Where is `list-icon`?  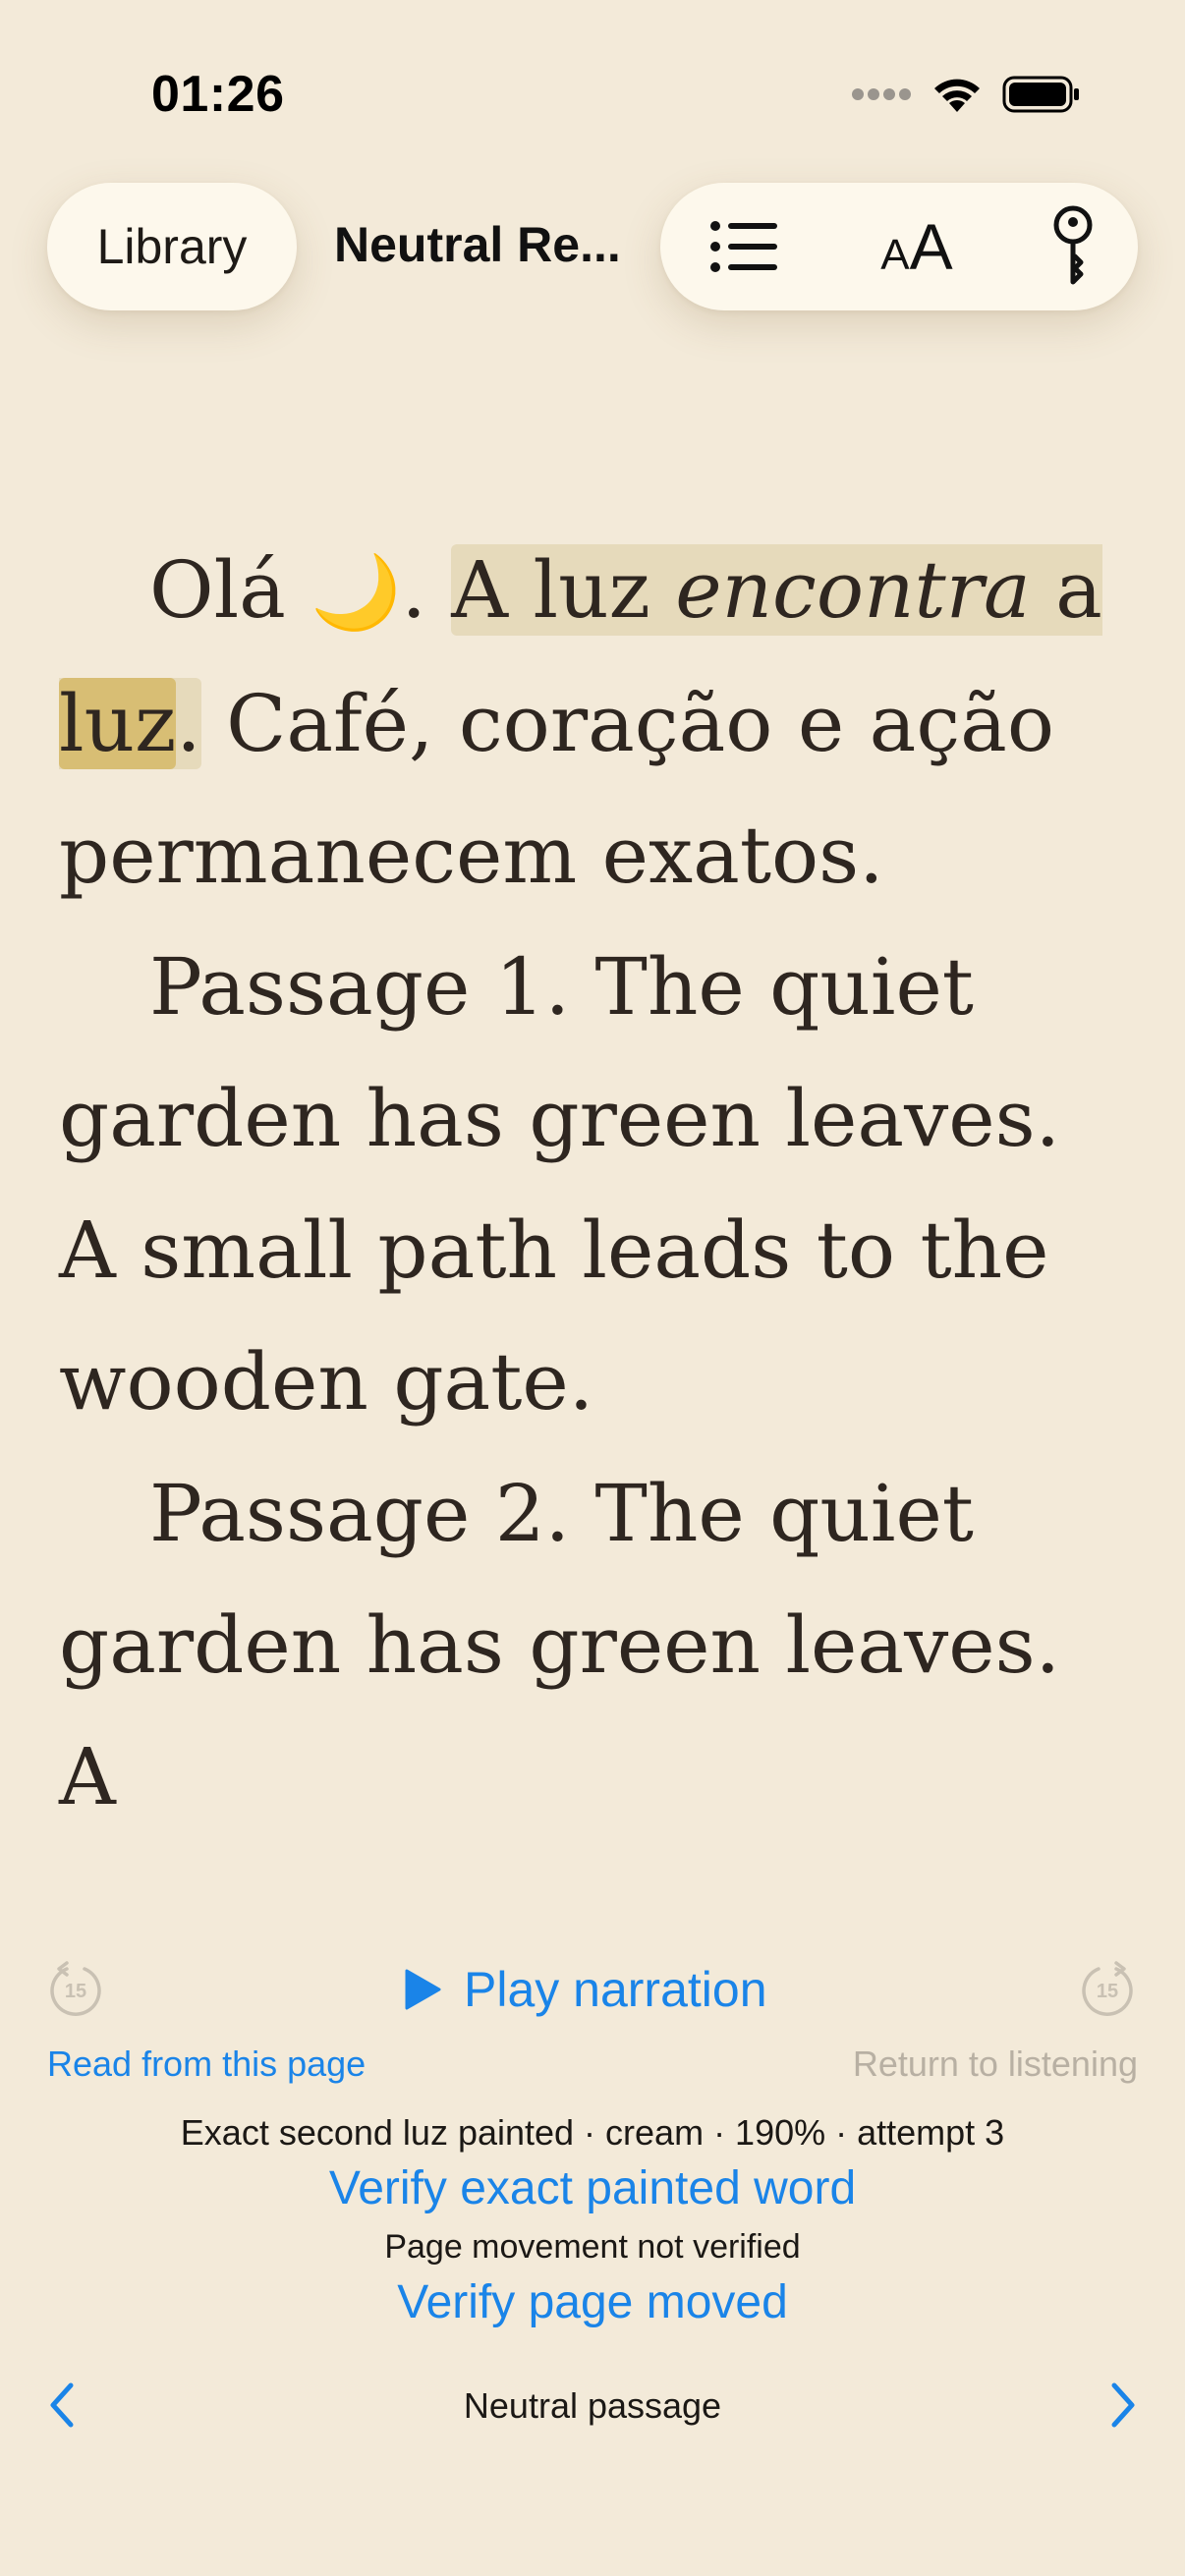 list-icon is located at coordinates (744, 246).